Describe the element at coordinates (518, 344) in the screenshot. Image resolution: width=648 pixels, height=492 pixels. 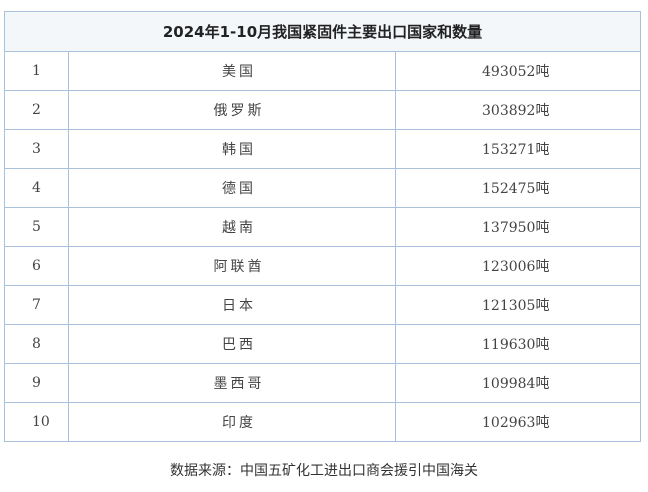
I see `amount-cell: 119630吨` at that location.